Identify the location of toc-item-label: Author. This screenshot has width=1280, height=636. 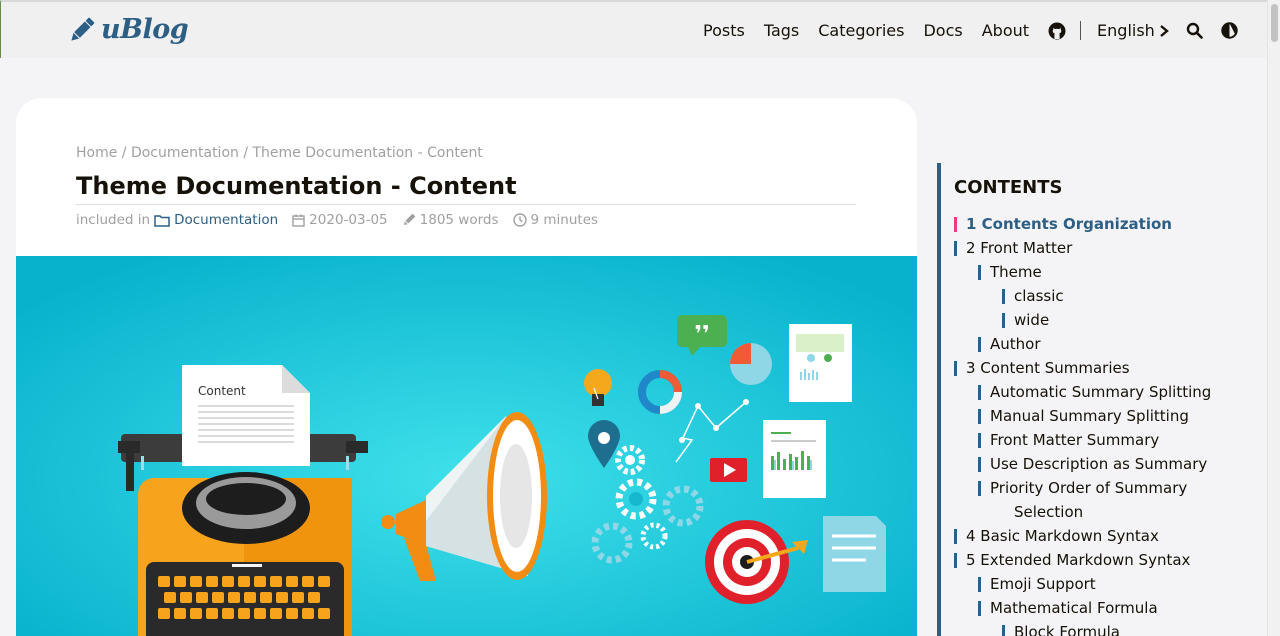
(1015, 344).